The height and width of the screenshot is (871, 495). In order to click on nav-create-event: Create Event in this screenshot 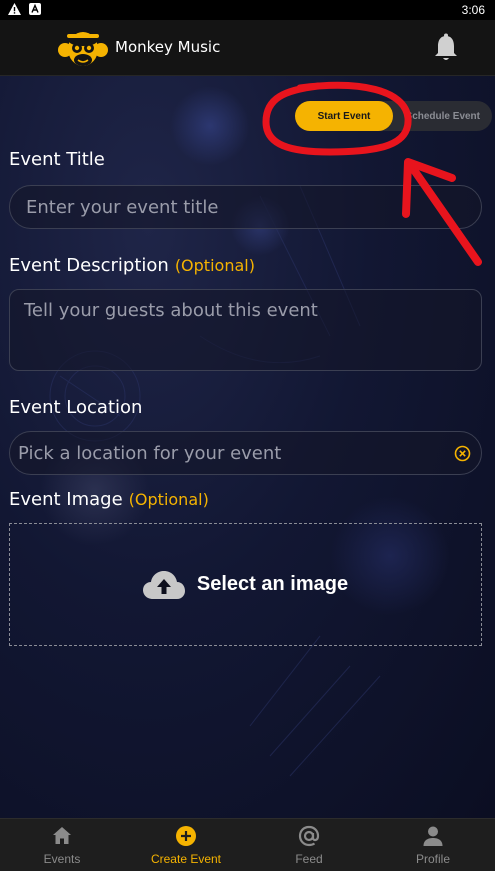, I will do `click(186, 845)`.